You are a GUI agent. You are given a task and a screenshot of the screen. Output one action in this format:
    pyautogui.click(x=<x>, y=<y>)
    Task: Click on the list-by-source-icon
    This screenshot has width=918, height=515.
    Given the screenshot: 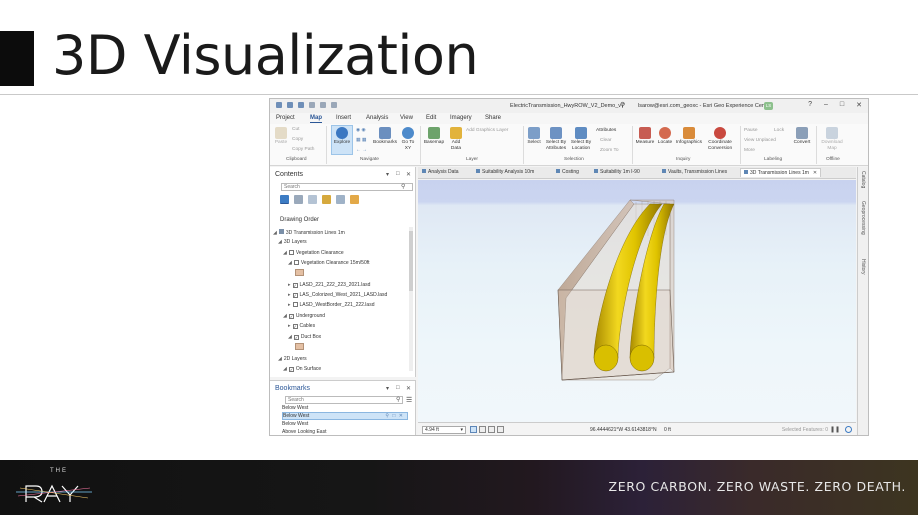 What is the action you would take?
    pyautogui.click(x=298, y=199)
    